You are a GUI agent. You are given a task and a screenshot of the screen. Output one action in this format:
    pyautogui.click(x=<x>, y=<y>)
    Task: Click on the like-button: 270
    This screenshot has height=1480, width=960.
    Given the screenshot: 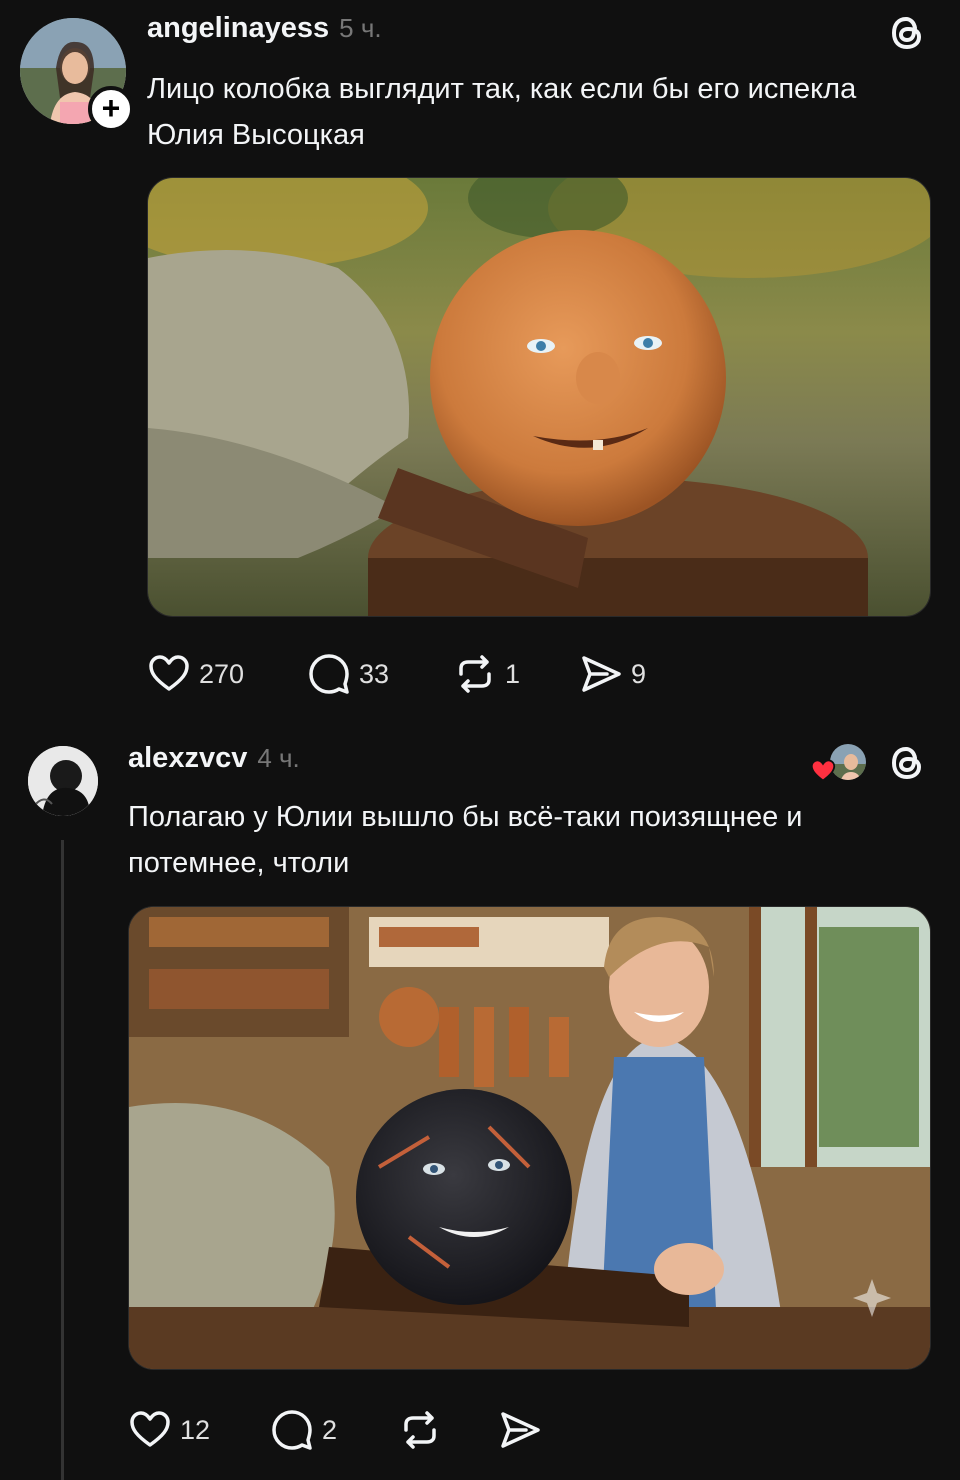 What is the action you would take?
    pyautogui.click(x=227, y=674)
    